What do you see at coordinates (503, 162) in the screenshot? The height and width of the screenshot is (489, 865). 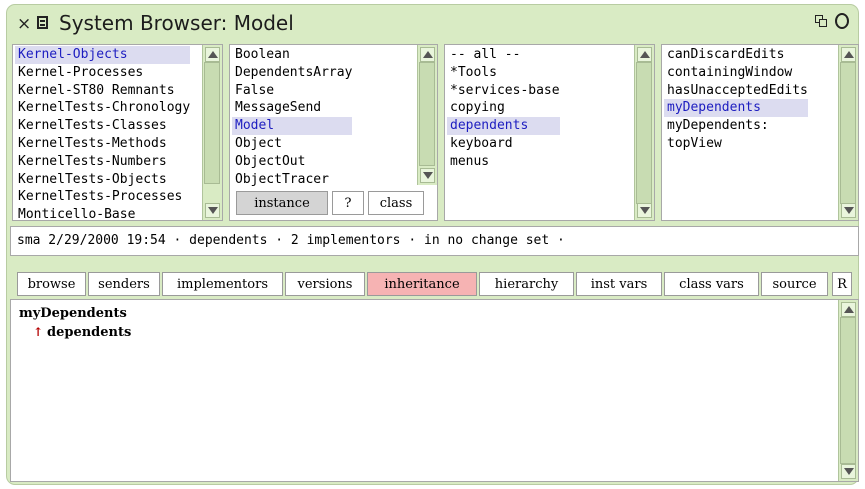 I see `list-item: menus` at bounding box center [503, 162].